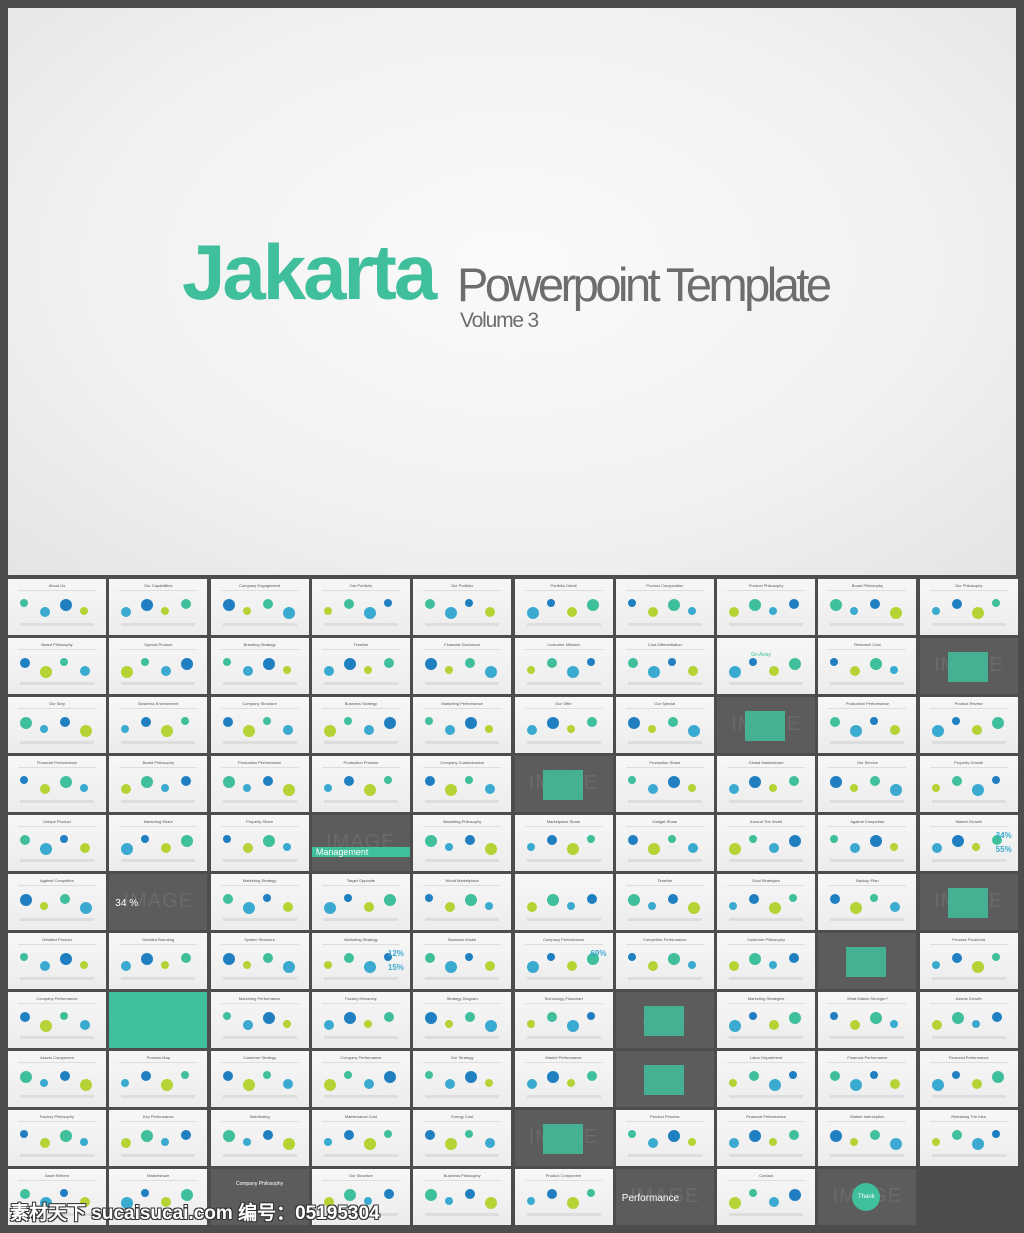  What do you see at coordinates (360, 843) in the screenshot?
I see `slide-thumbnail: IMAGE Management` at bounding box center [360, 843].